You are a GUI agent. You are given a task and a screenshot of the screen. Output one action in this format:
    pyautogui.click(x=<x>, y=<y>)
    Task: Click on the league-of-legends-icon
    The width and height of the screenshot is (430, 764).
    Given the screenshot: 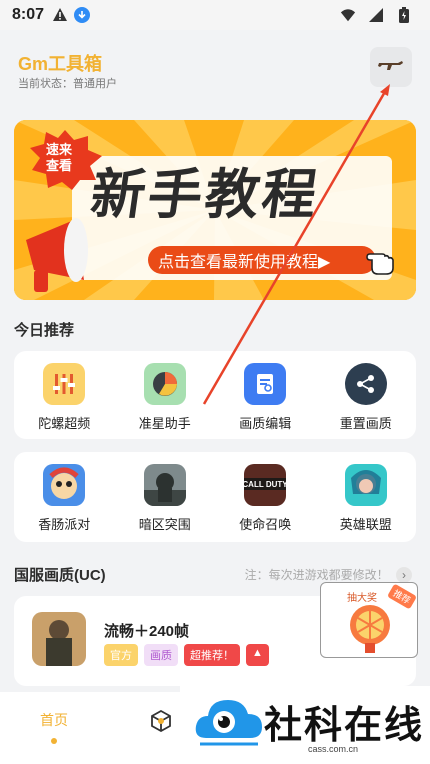 What is the action you would take?
    pyautogui.click(x=365, y=485)
    